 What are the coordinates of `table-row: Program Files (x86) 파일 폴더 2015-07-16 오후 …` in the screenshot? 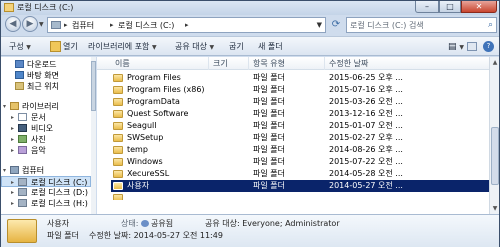 It's located at (300, 90).